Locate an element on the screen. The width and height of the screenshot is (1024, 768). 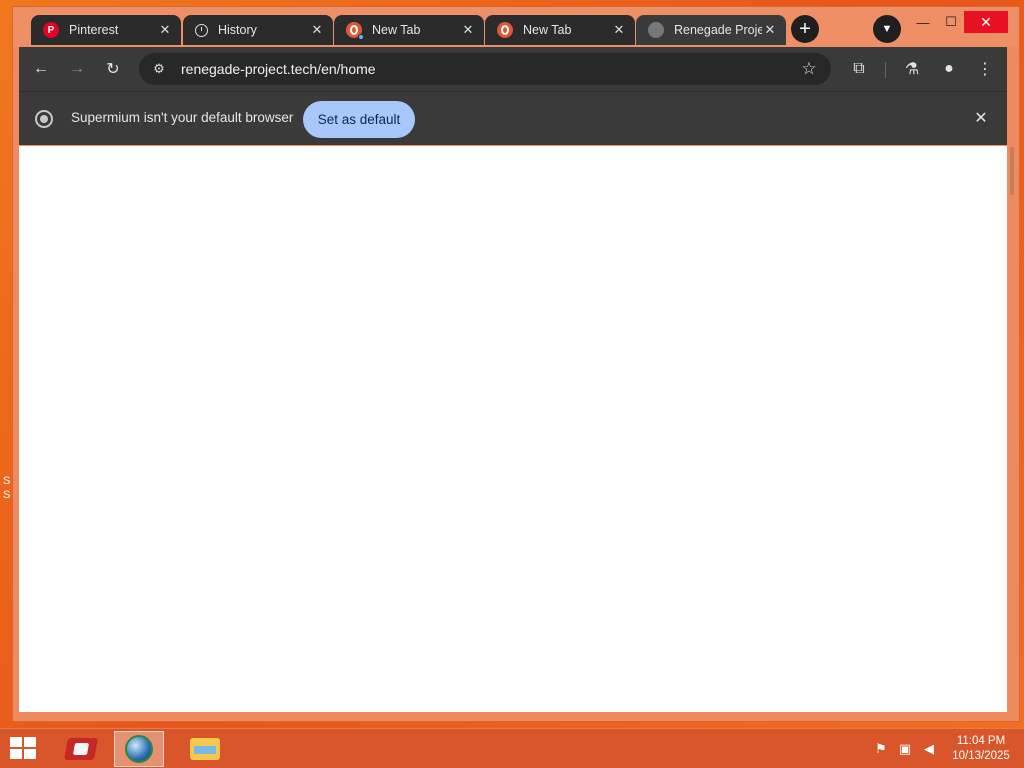
forward-button: → is located at coordinates (77, 69).